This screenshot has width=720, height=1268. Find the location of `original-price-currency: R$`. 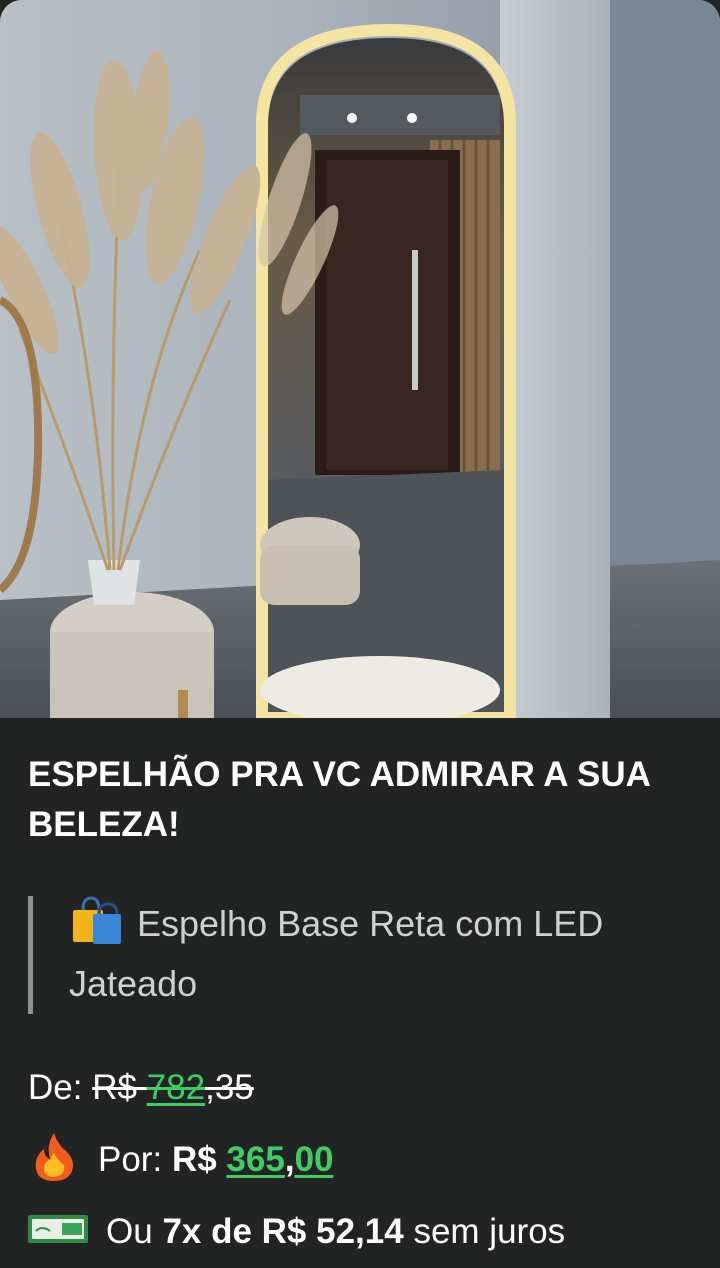

original-price-currency: R$ is located at coordinates (114, 1087).